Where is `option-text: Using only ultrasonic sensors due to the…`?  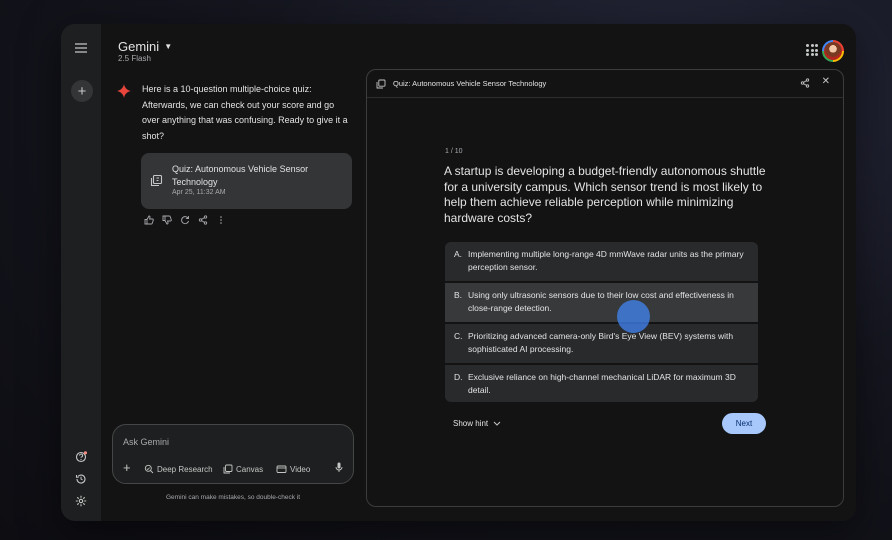
option-text: Using only ultrasonic sensors due to the… is located at coordinates (601, 301).